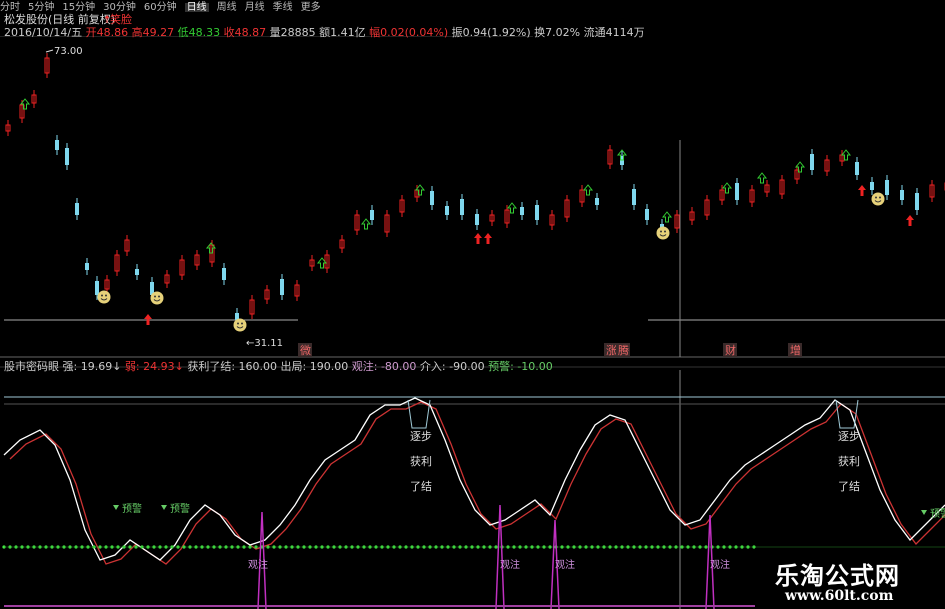  What do you see at coordinates (837, 575) in the screenshot?
I see `watermark-text: 乐淘公式网` at bounding box center [837, 575].